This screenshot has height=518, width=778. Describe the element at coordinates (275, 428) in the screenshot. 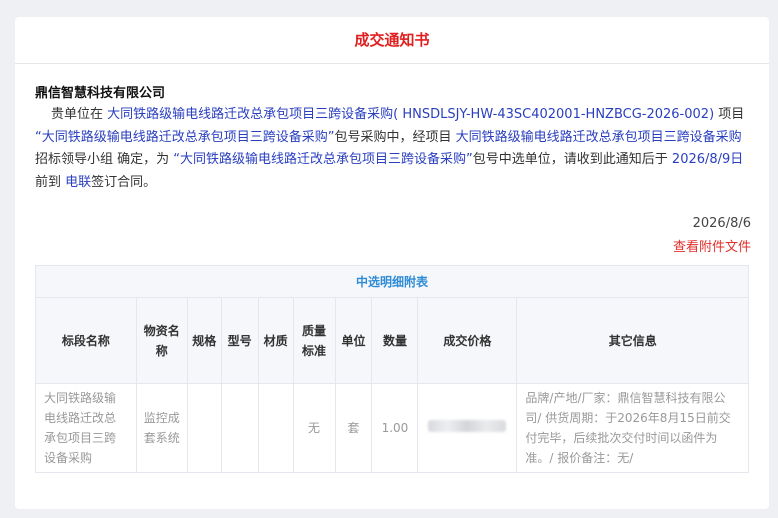

I see `cell-texture` at that location.